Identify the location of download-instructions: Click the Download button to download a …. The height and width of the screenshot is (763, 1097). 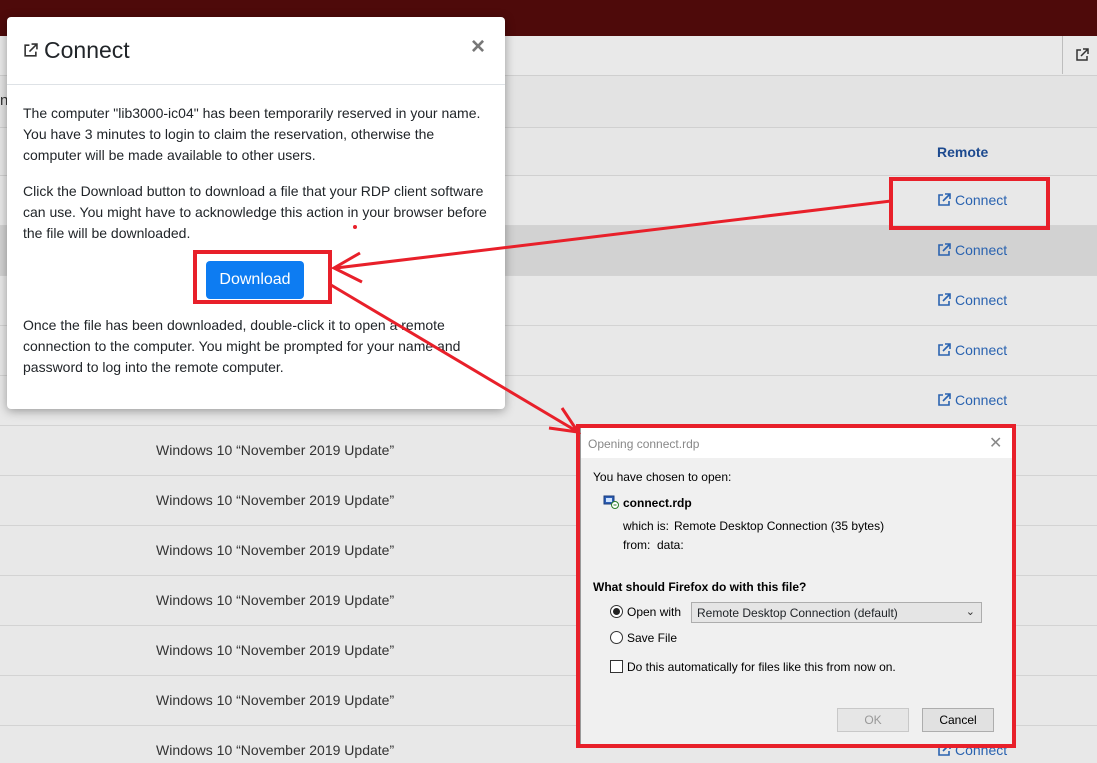
(255, 212).